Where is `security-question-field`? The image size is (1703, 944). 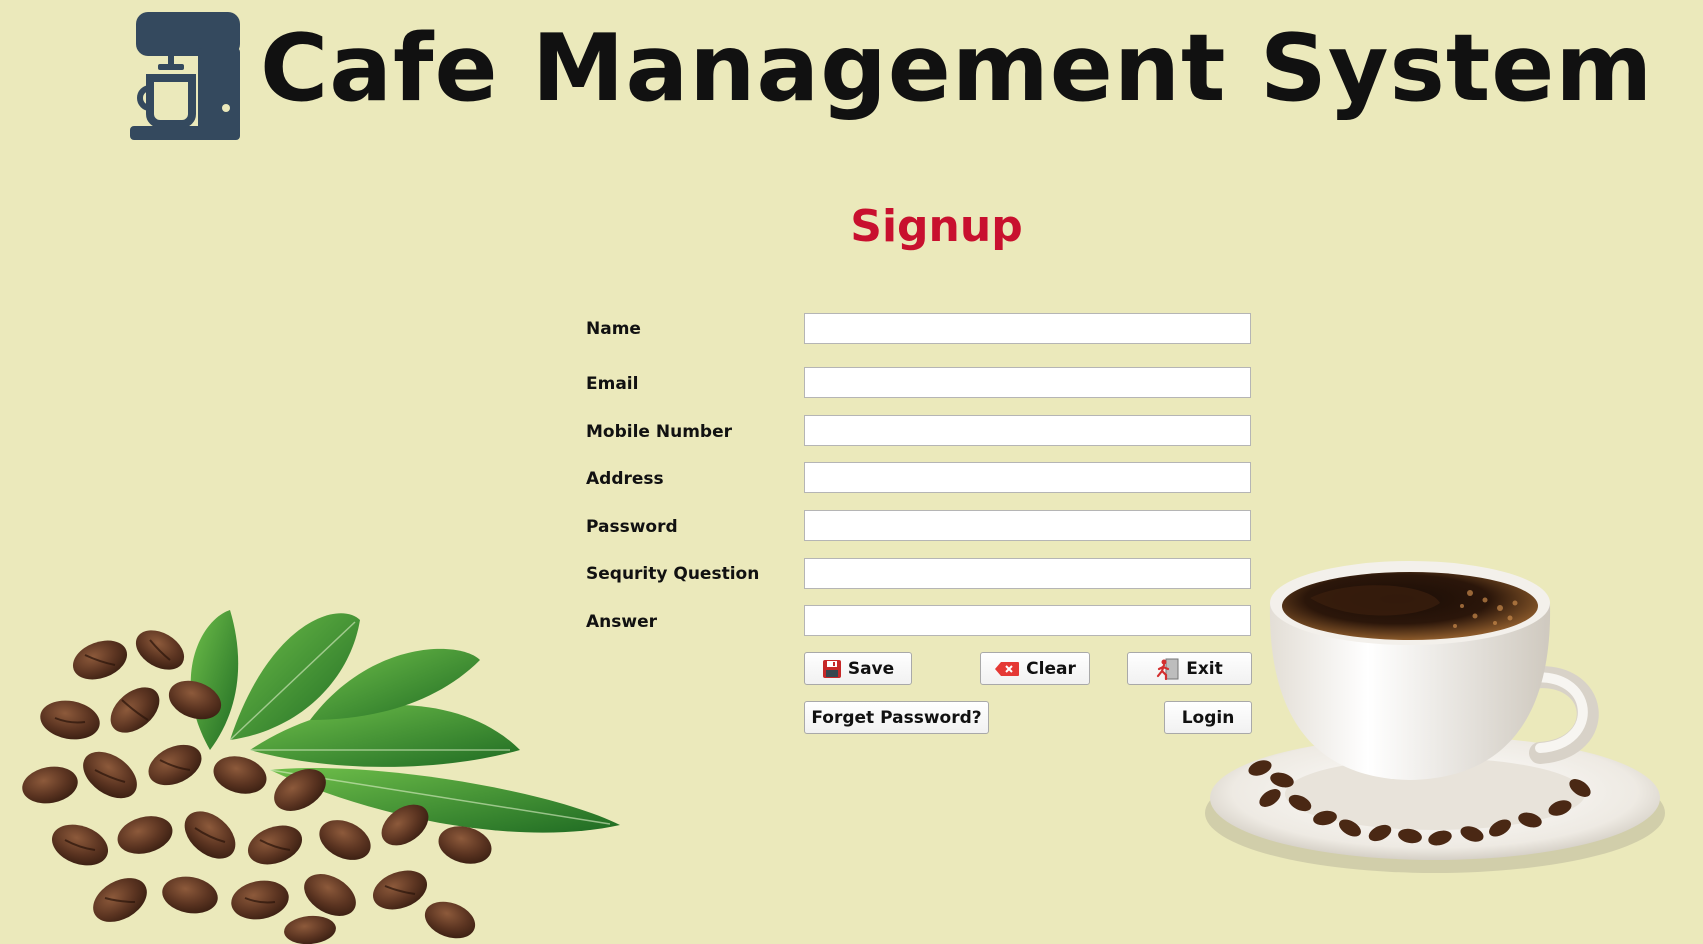 security-question-field is located at coordinates (1027, 573).